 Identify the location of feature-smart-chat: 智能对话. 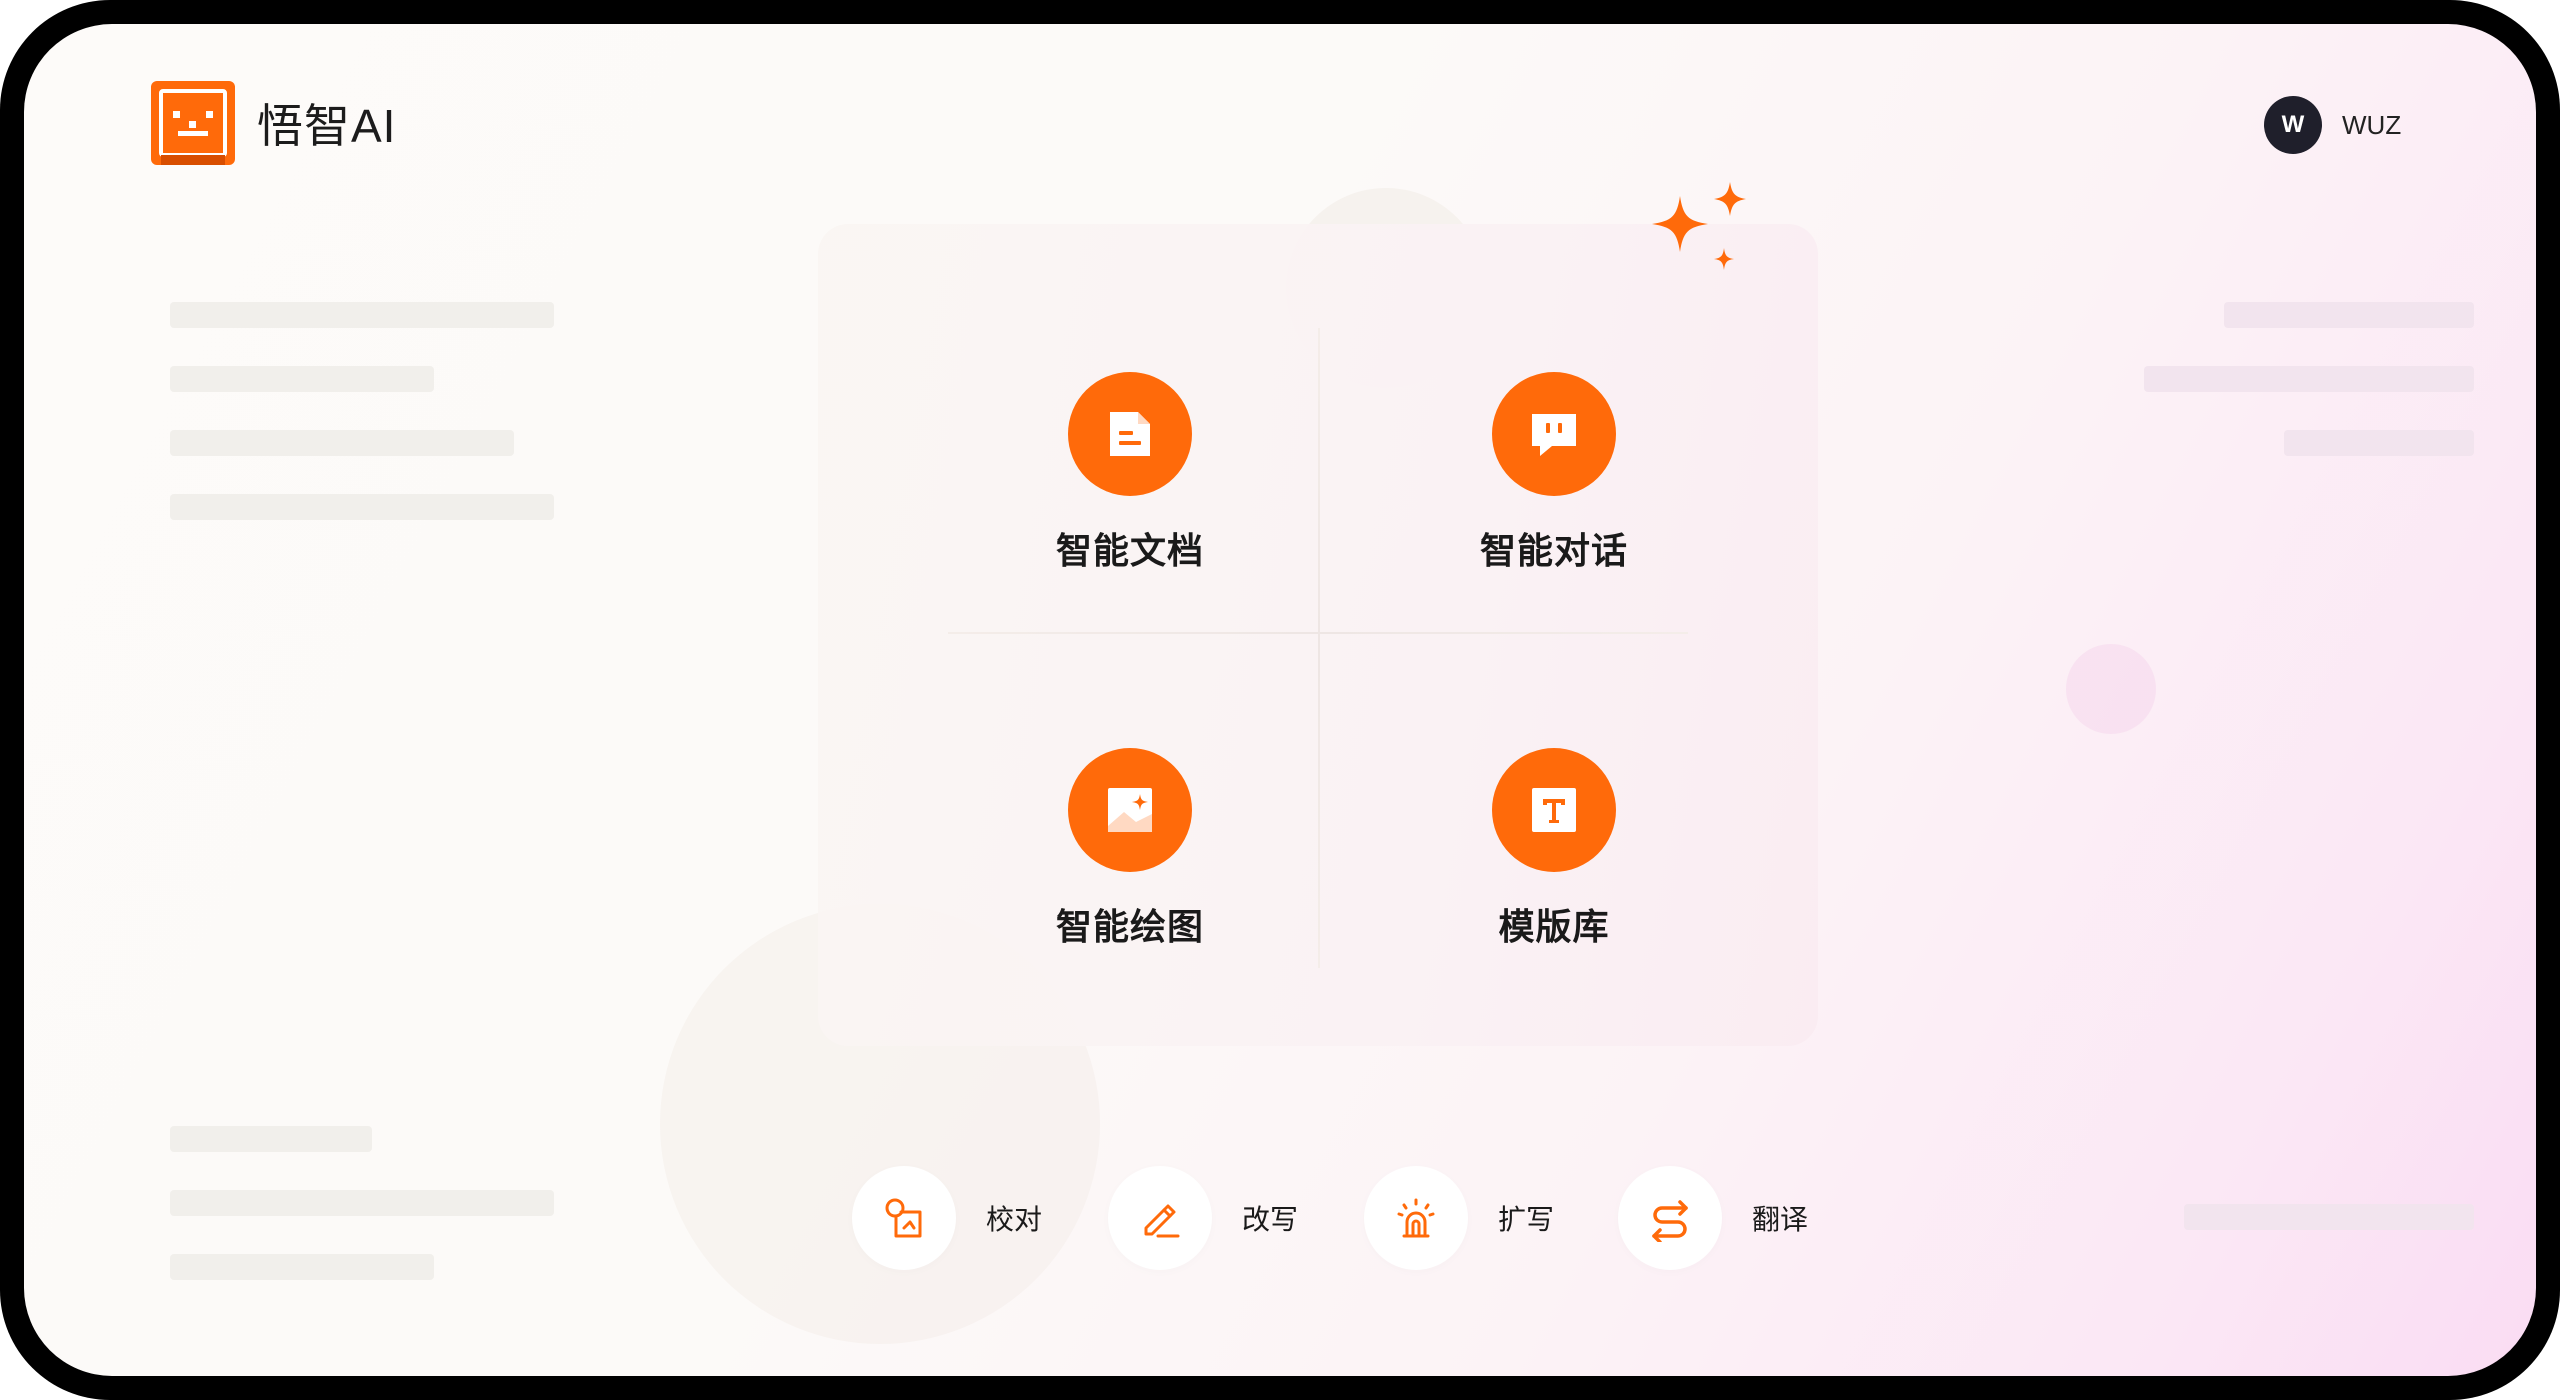
(1554, 473).